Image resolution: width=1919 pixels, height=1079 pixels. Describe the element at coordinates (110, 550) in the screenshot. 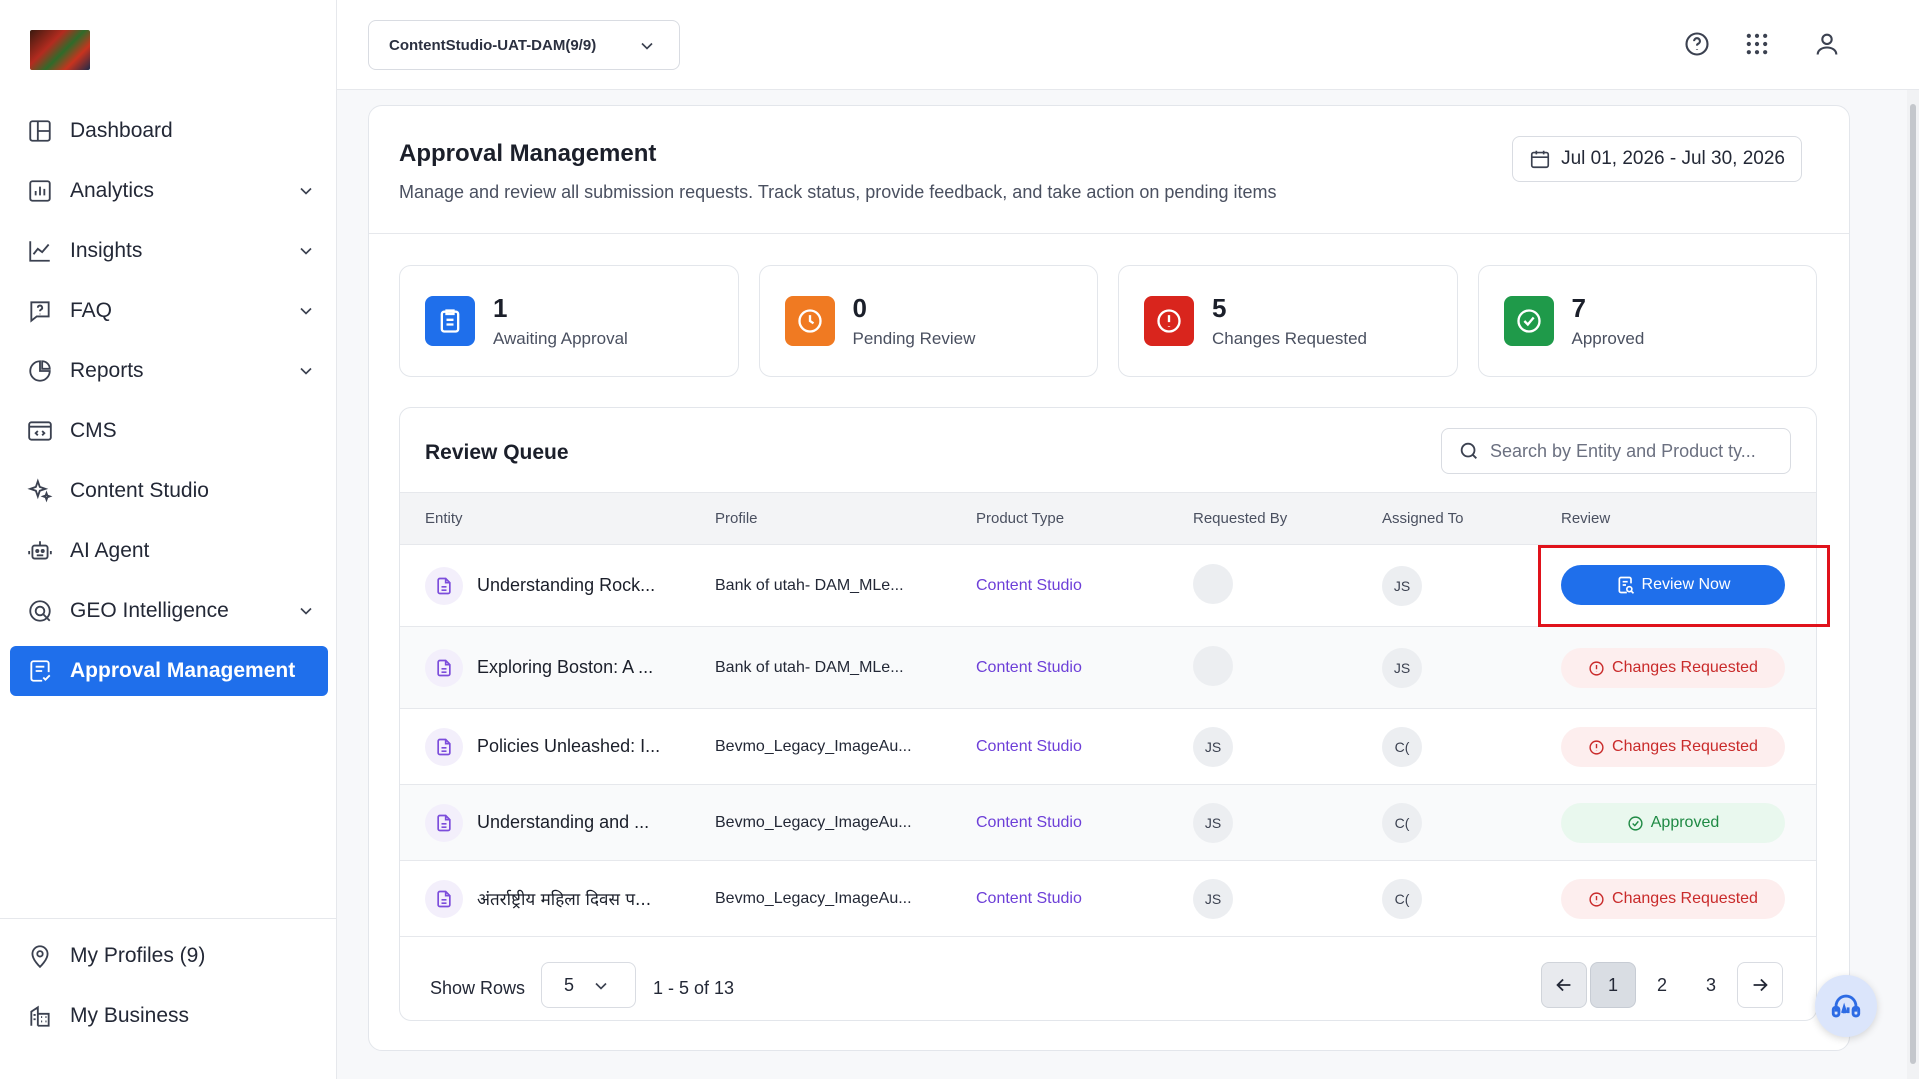

I see `sidebar-item-label: AI Agent` at that location.